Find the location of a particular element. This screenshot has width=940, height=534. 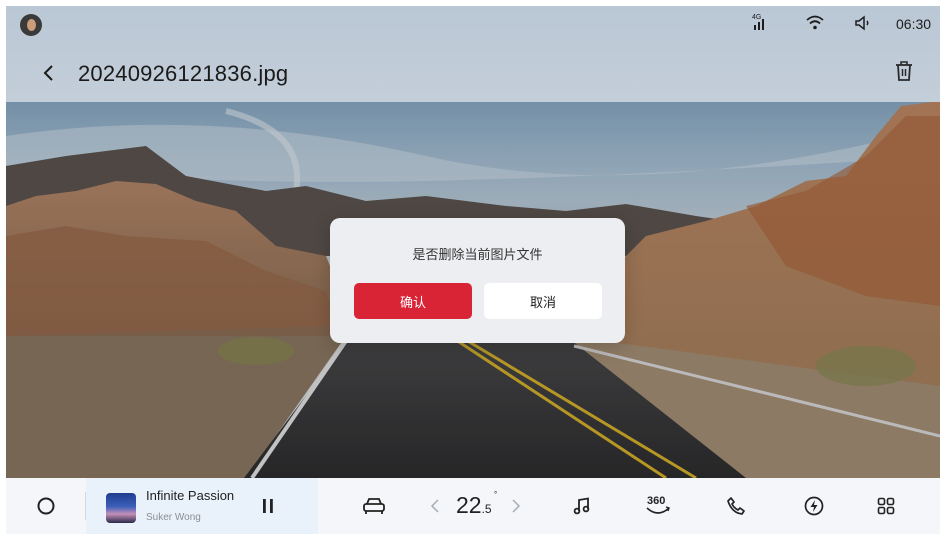

bottom-dock: Infinite Passion Suker Wong 22.5 ° 360 is located at coordinates (473, 506).